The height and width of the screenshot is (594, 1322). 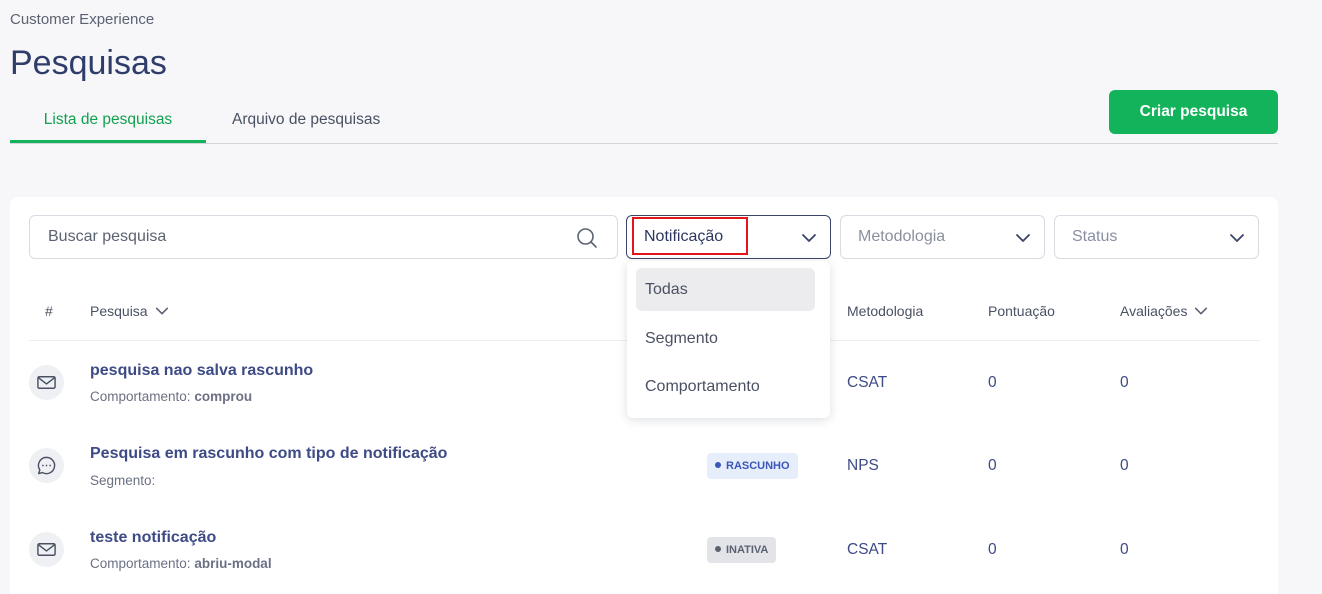 I want to click on tab-arquivo-de-pesquisas: Arquivo de pesquisas, so click(x=306, y=122).